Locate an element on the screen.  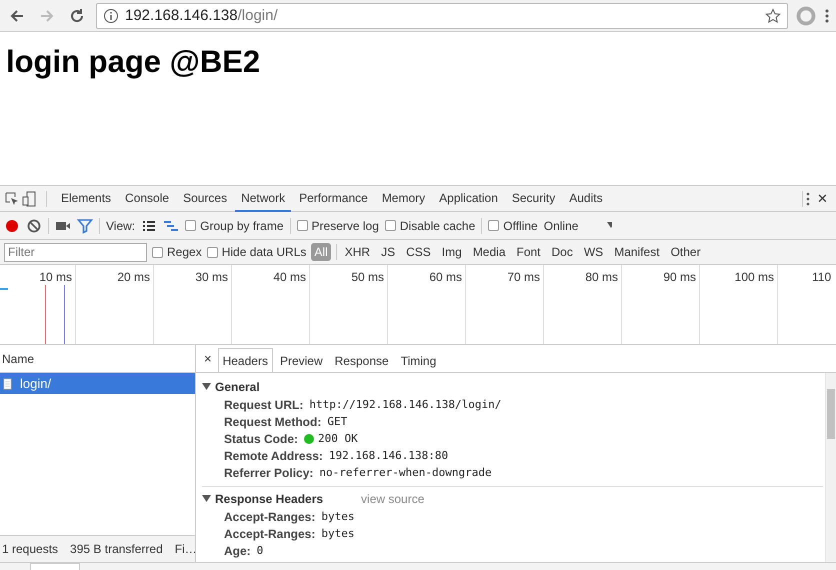
timeline-tick: 20 ms is located at coordinates (133, 277).